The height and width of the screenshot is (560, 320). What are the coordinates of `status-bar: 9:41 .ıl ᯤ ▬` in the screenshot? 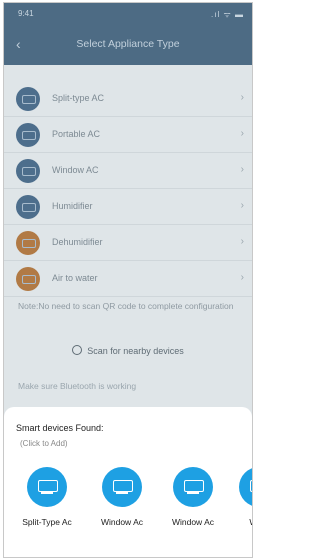 It's located at (128, 14).